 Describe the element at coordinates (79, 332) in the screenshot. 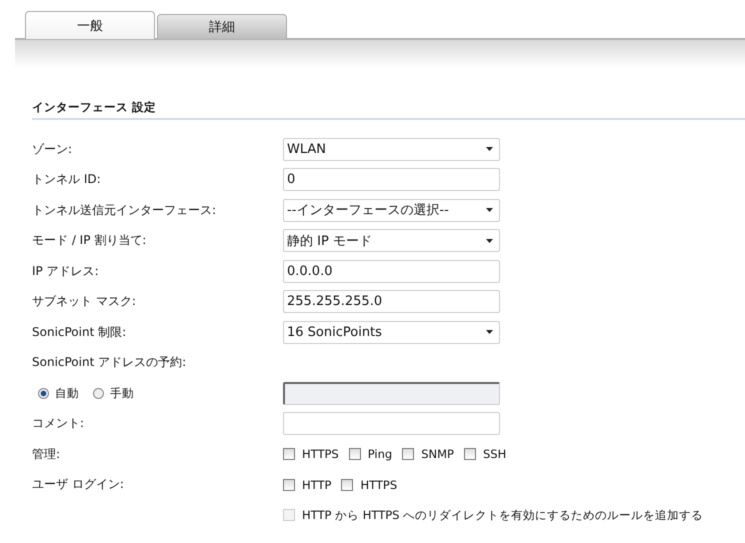

I see `field-label: SonicPoint 制限:` at that location.